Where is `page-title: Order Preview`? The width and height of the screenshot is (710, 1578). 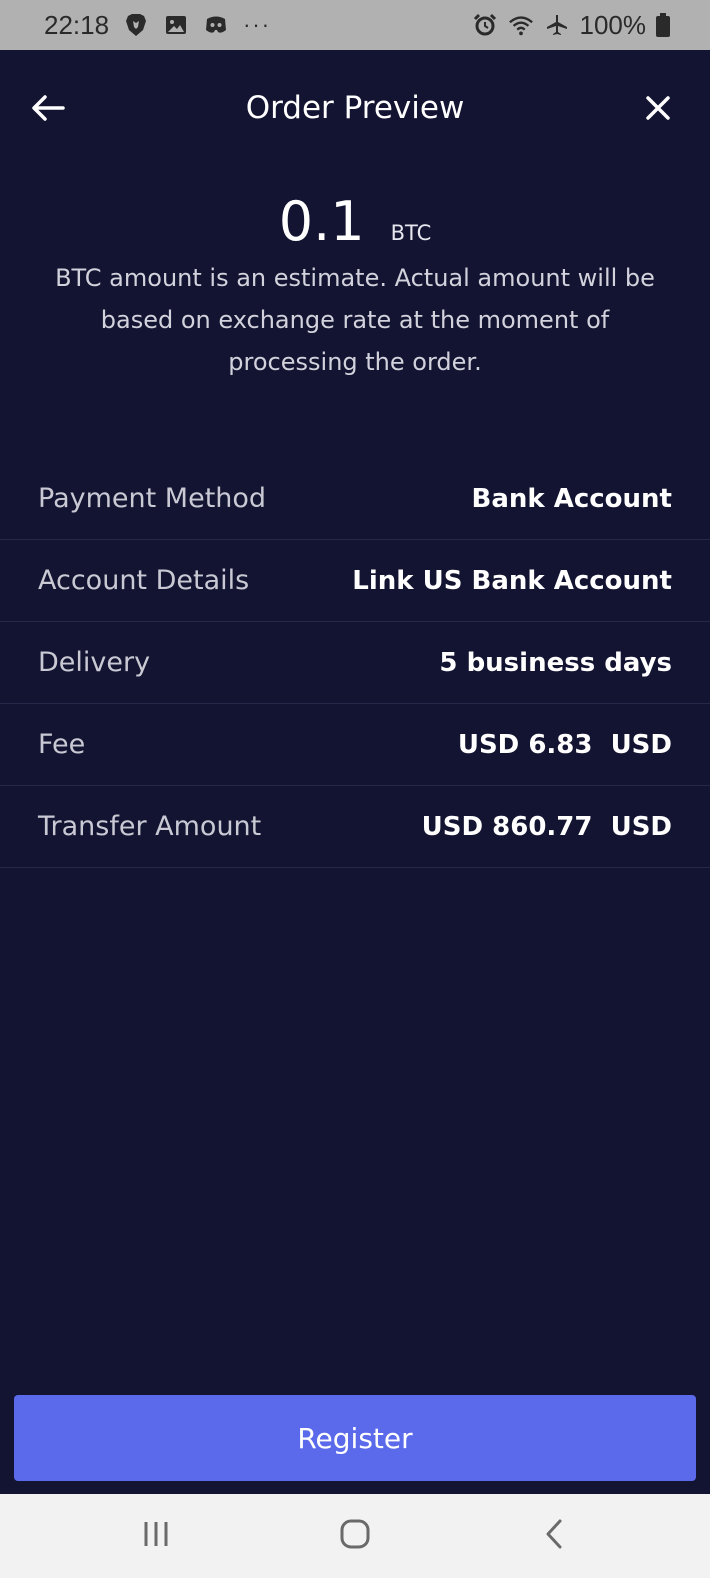 page-title: Order Preview is located at coordinates (355, 108).